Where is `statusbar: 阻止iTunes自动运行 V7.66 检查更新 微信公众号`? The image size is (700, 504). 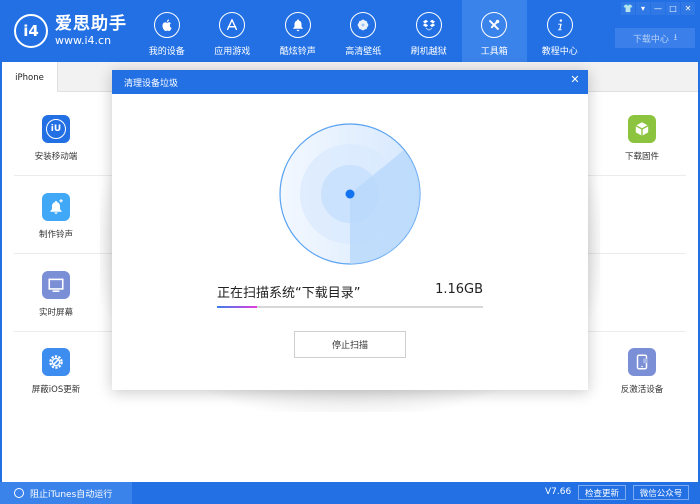 statusbar: 阻止iTunes自动运行 V7.66 检查更新 微信公众号 is located at coordinates (350, 493).